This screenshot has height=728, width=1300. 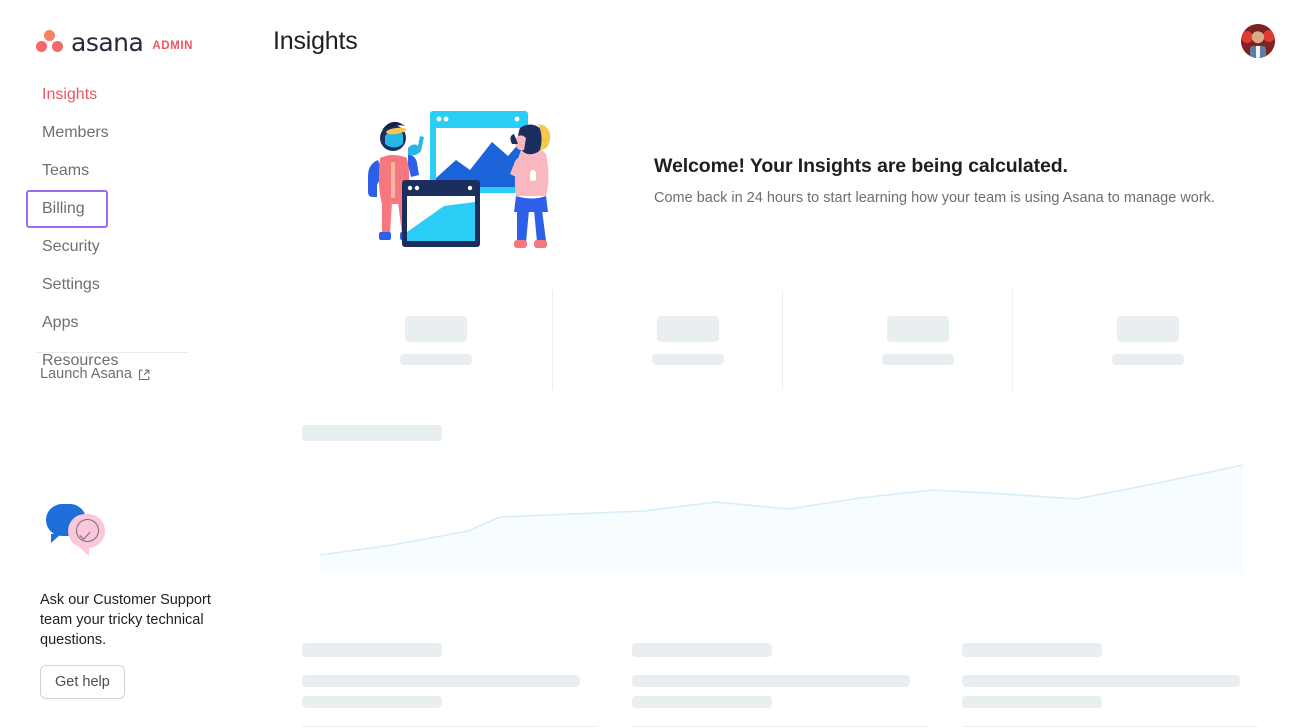 I want to click on avatar, so click(x=1258, y=41).